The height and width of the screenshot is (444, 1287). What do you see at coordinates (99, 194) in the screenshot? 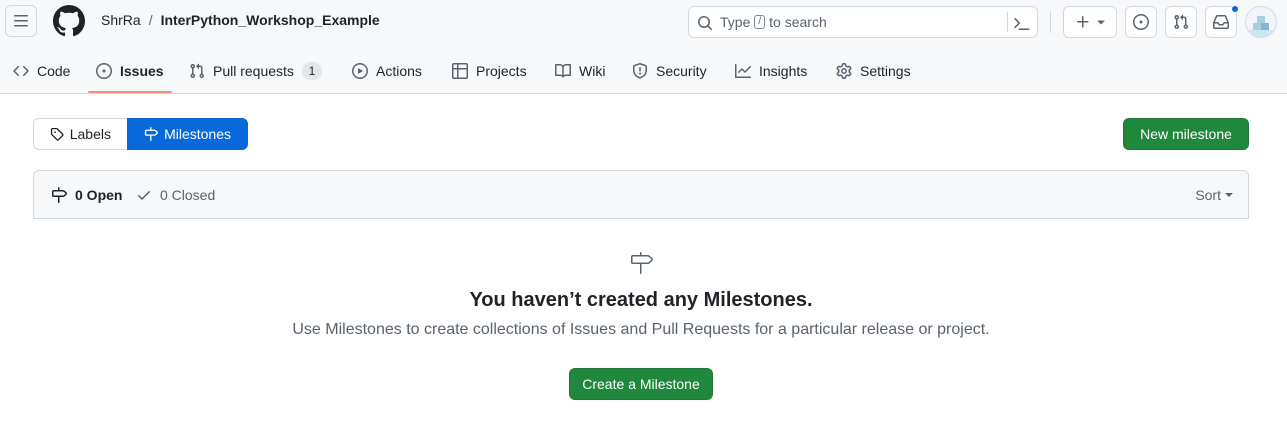
I see `open-count-label: 0 Open` at bounding box center [99, 194].